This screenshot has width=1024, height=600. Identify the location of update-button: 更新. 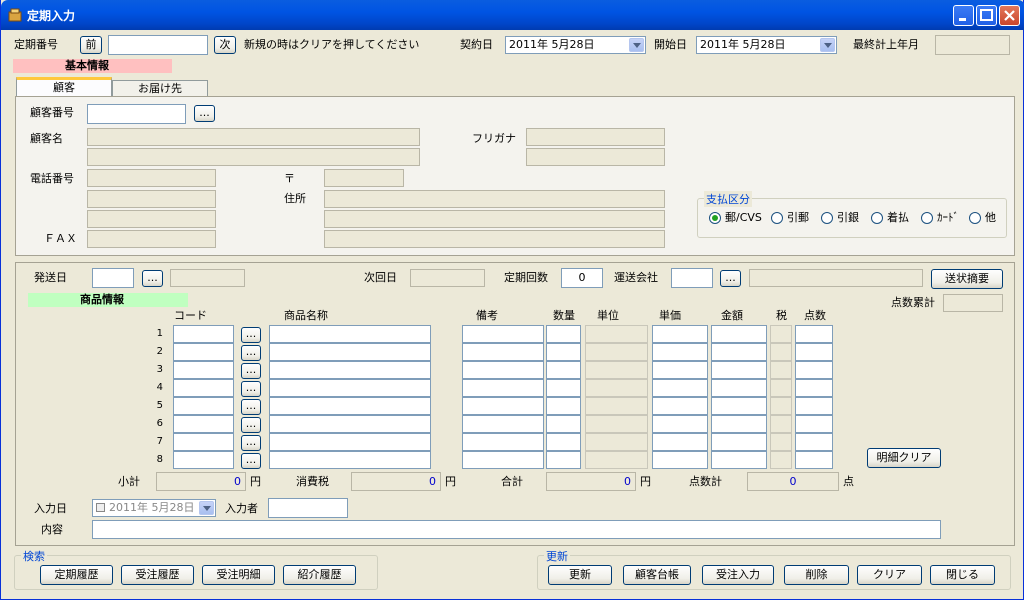
(580, 575).